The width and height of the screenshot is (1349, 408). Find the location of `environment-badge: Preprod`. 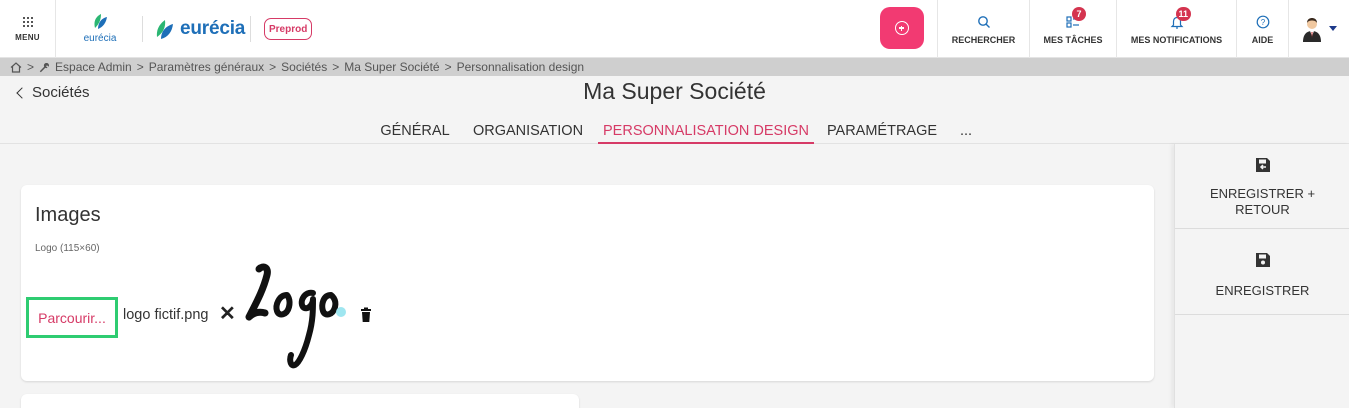

environment-badge: Preprod is located at coordinates (288, 29).